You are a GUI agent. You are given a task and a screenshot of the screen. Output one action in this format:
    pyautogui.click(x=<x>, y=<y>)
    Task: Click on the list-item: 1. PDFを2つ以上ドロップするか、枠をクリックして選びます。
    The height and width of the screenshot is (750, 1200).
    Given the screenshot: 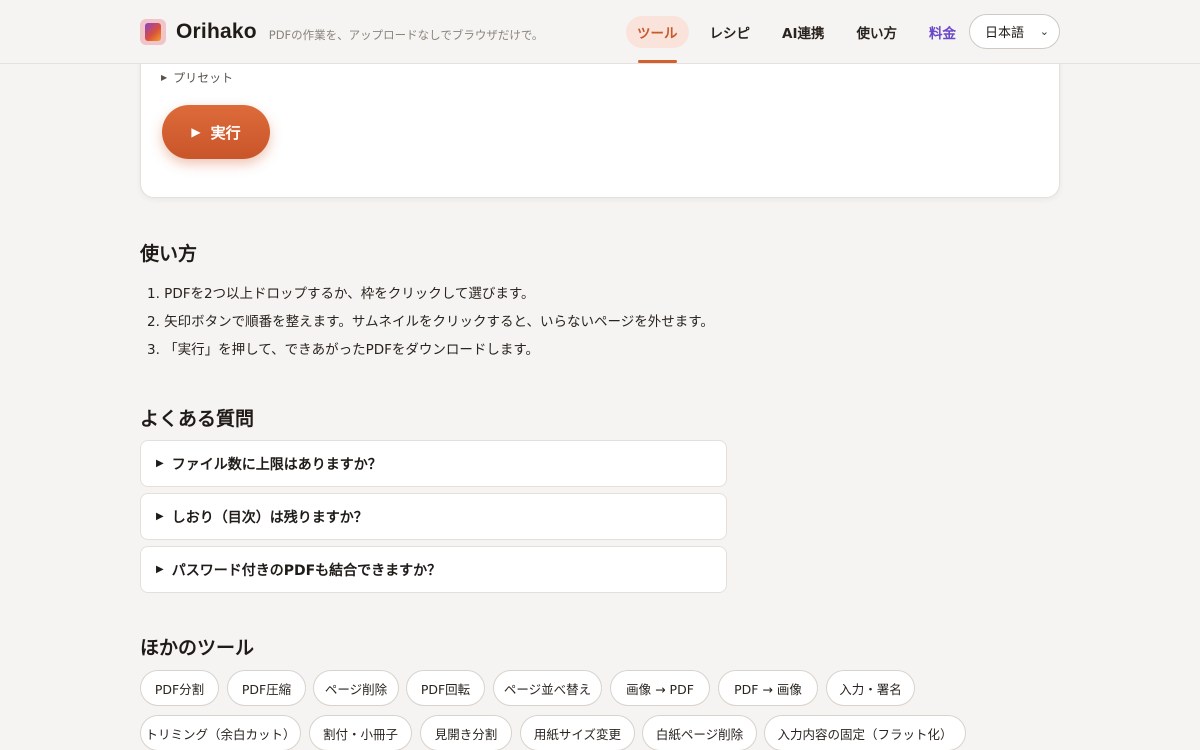 What is the action you would take?
    pyautogui.click(x=341, y=294)
    